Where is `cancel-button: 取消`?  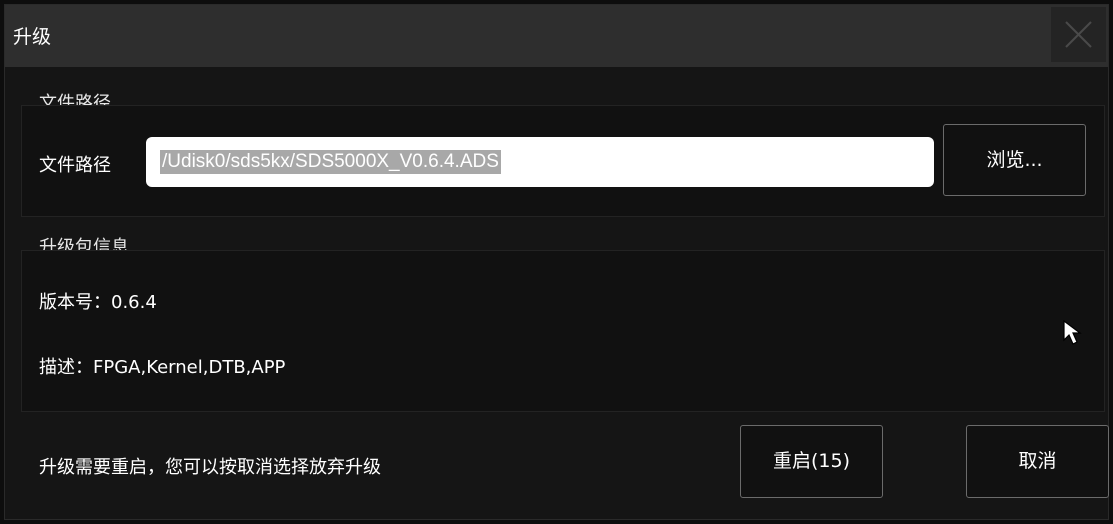 cancel-button: 取消 is located at coordinates (1037, 461).